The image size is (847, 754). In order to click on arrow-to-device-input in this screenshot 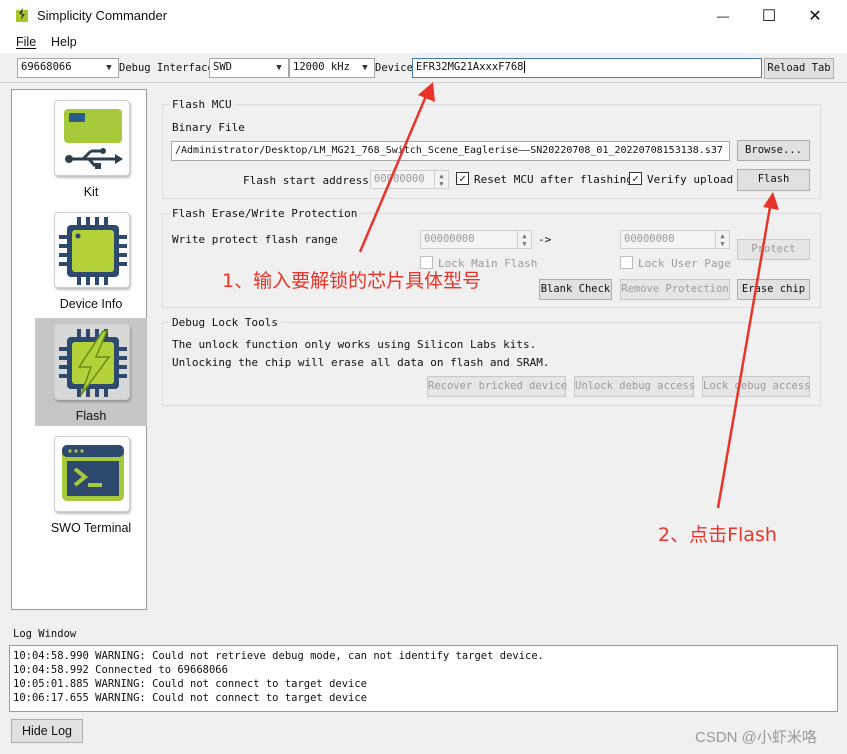, I will do `click(396, 167)`.